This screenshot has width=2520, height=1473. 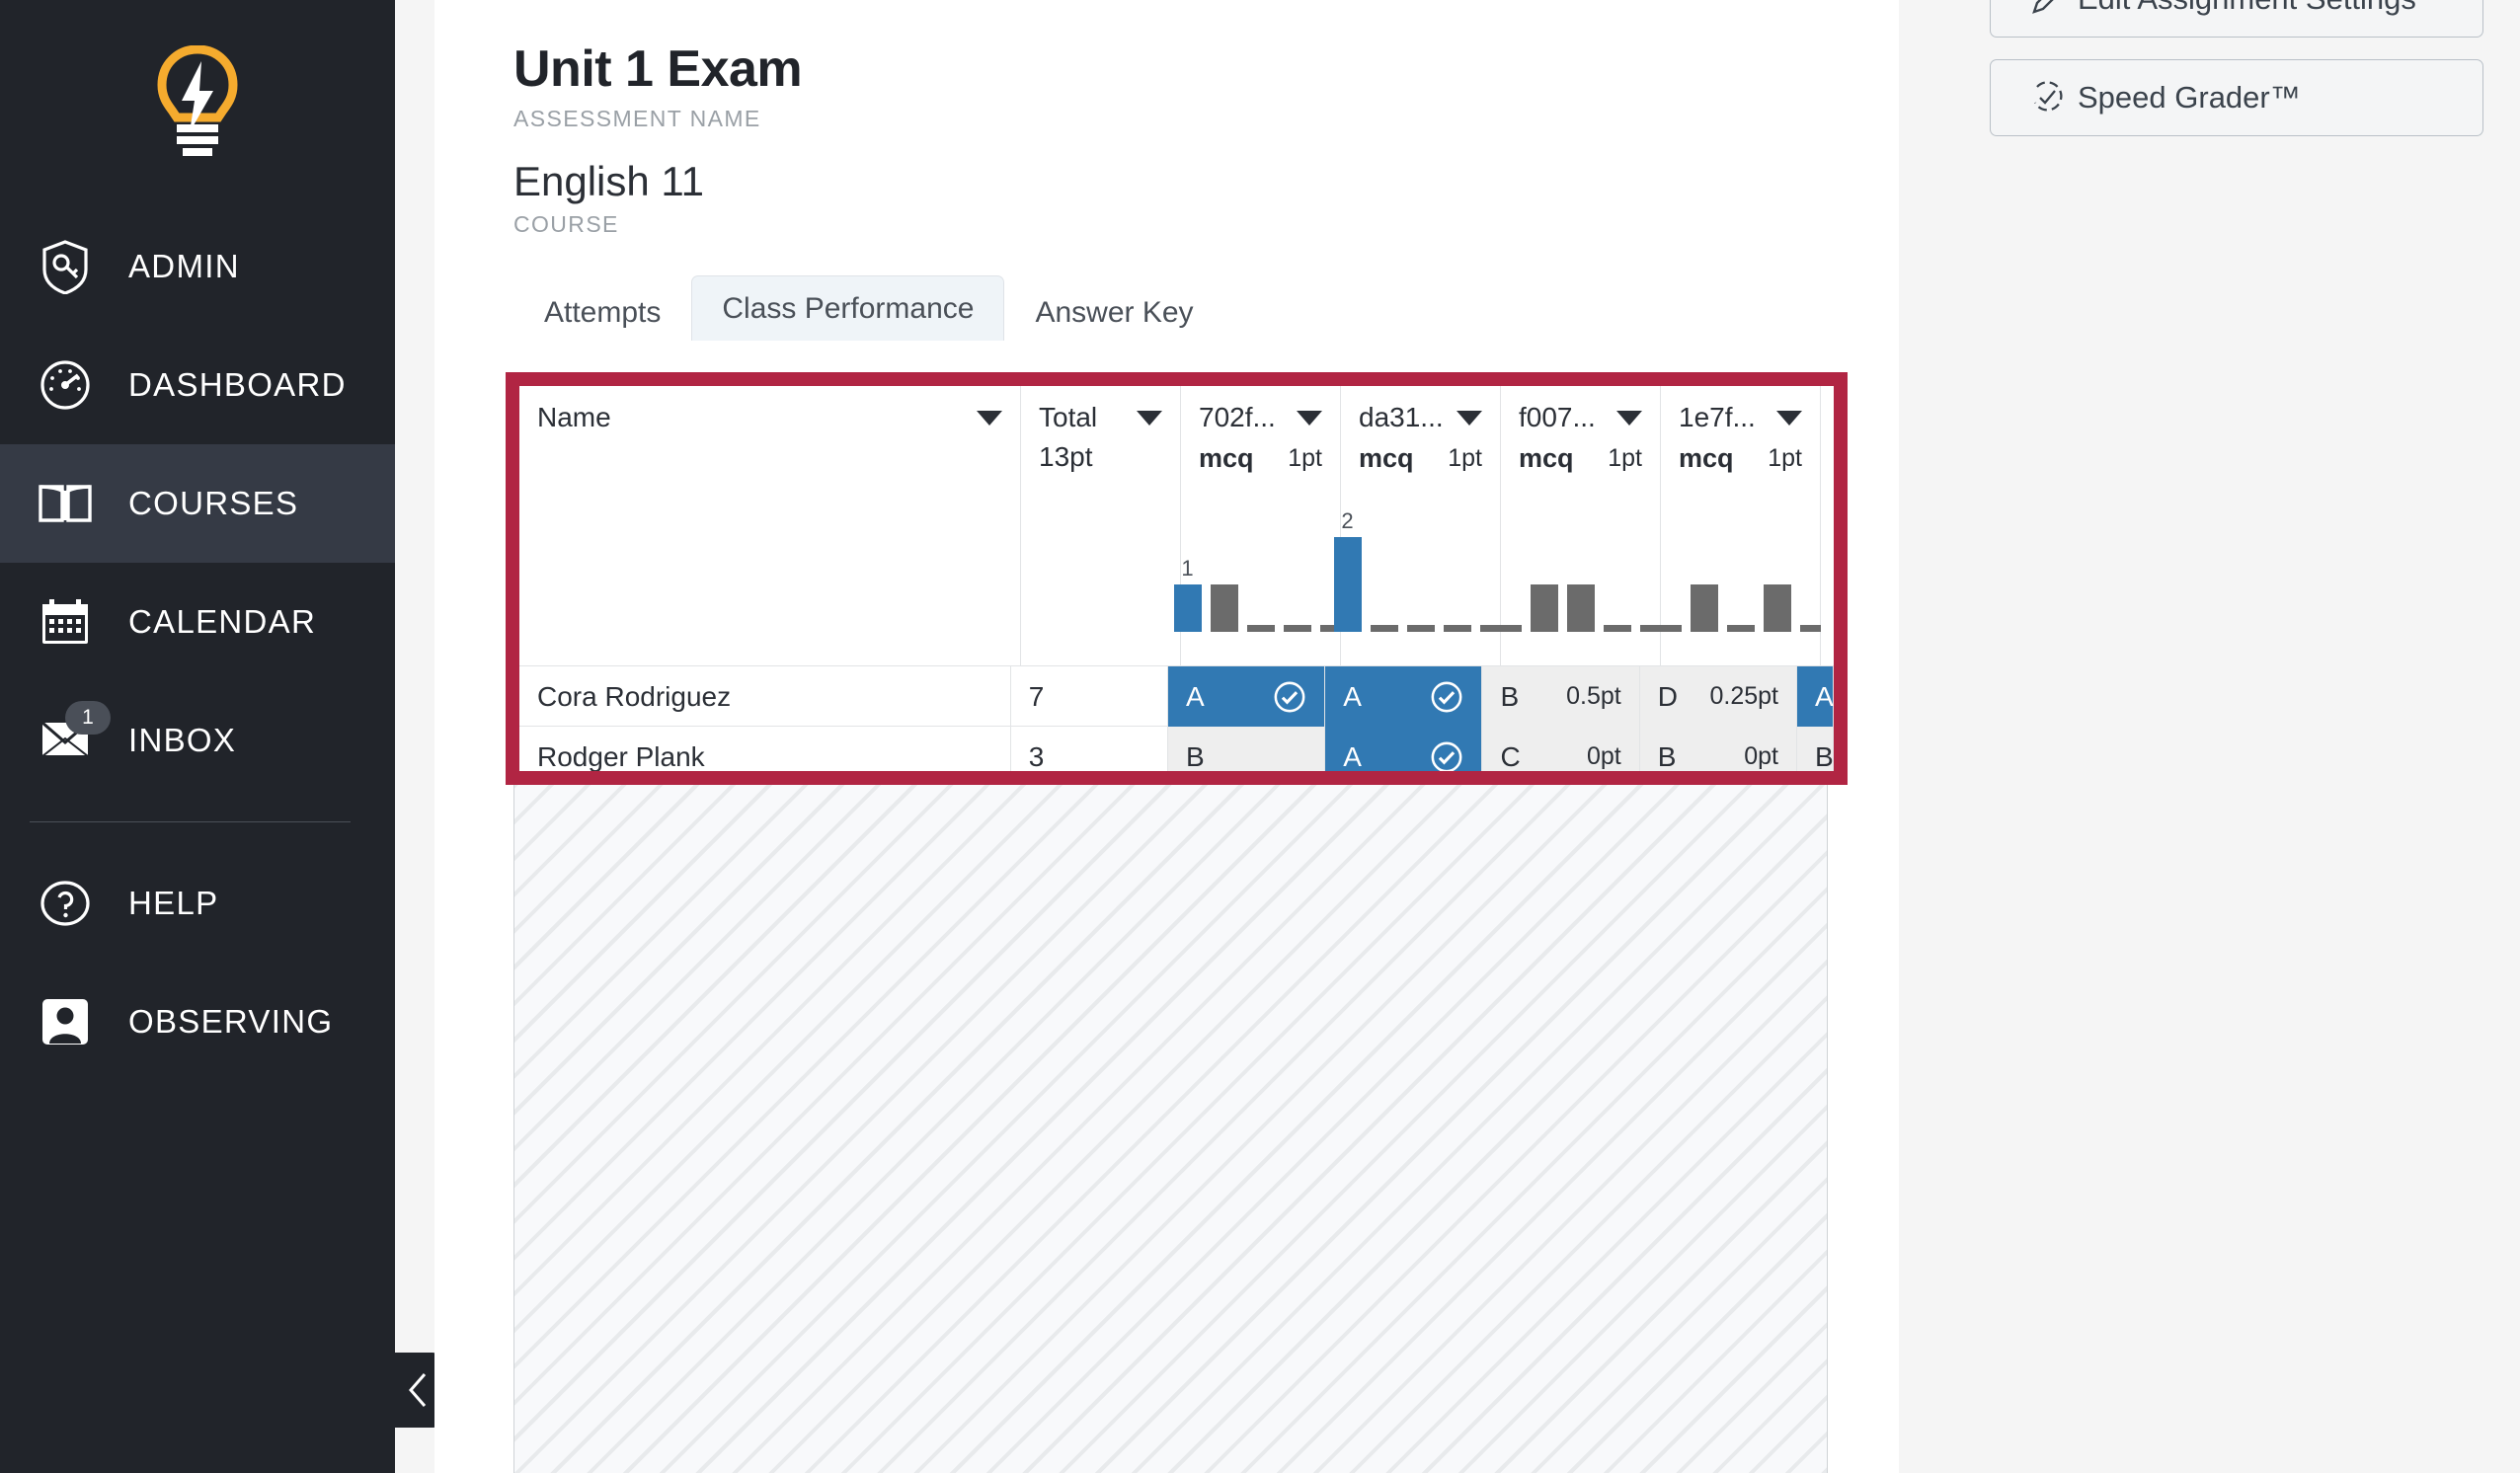 I want to click on histogram-bar-A, so click(x=1667, y=626).